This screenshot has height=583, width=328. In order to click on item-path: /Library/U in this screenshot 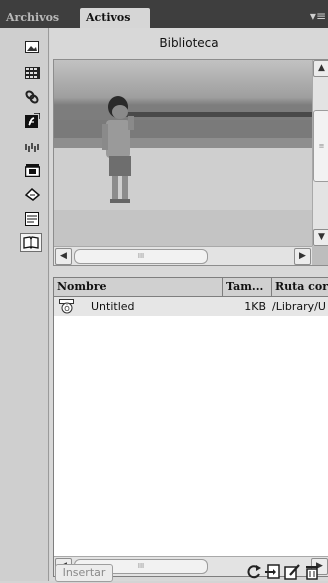, I will do `click(299, 306)`.